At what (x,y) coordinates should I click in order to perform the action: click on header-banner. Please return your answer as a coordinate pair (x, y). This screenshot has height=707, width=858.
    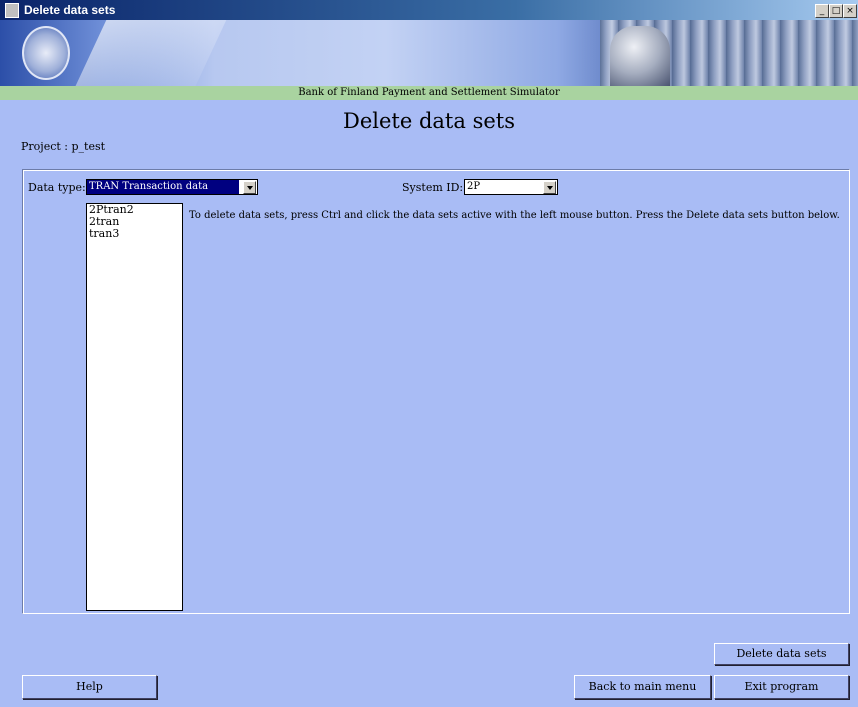
    Looking at the image, I should click on (429, 53).